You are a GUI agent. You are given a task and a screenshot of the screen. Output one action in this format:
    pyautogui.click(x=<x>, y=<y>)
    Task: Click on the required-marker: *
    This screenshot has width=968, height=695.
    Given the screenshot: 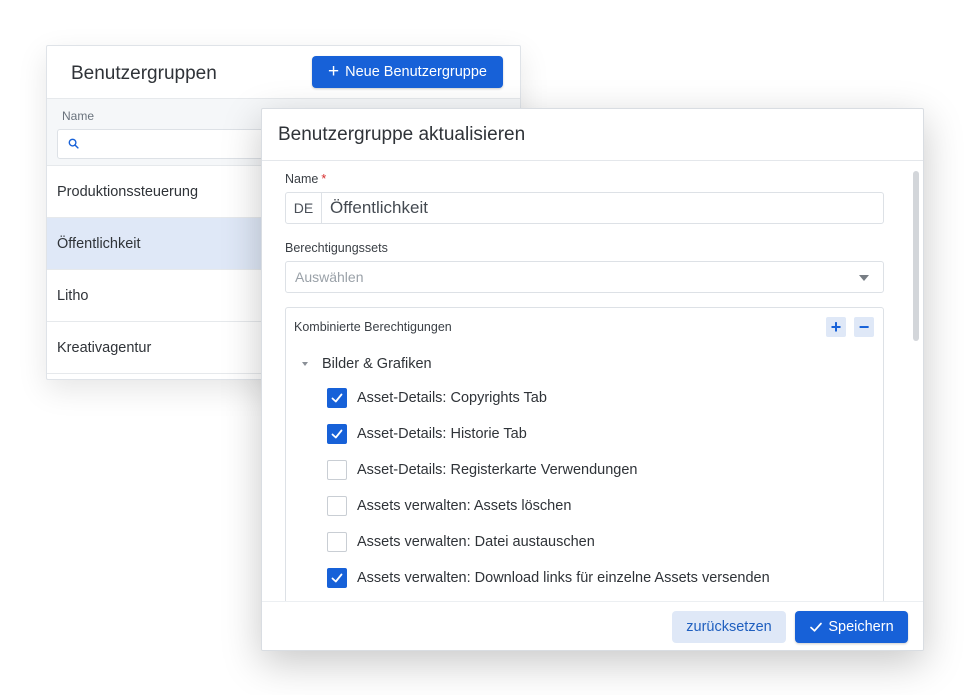 What is the action you would take?
    pyautogui.click(x=324, y=179)
    